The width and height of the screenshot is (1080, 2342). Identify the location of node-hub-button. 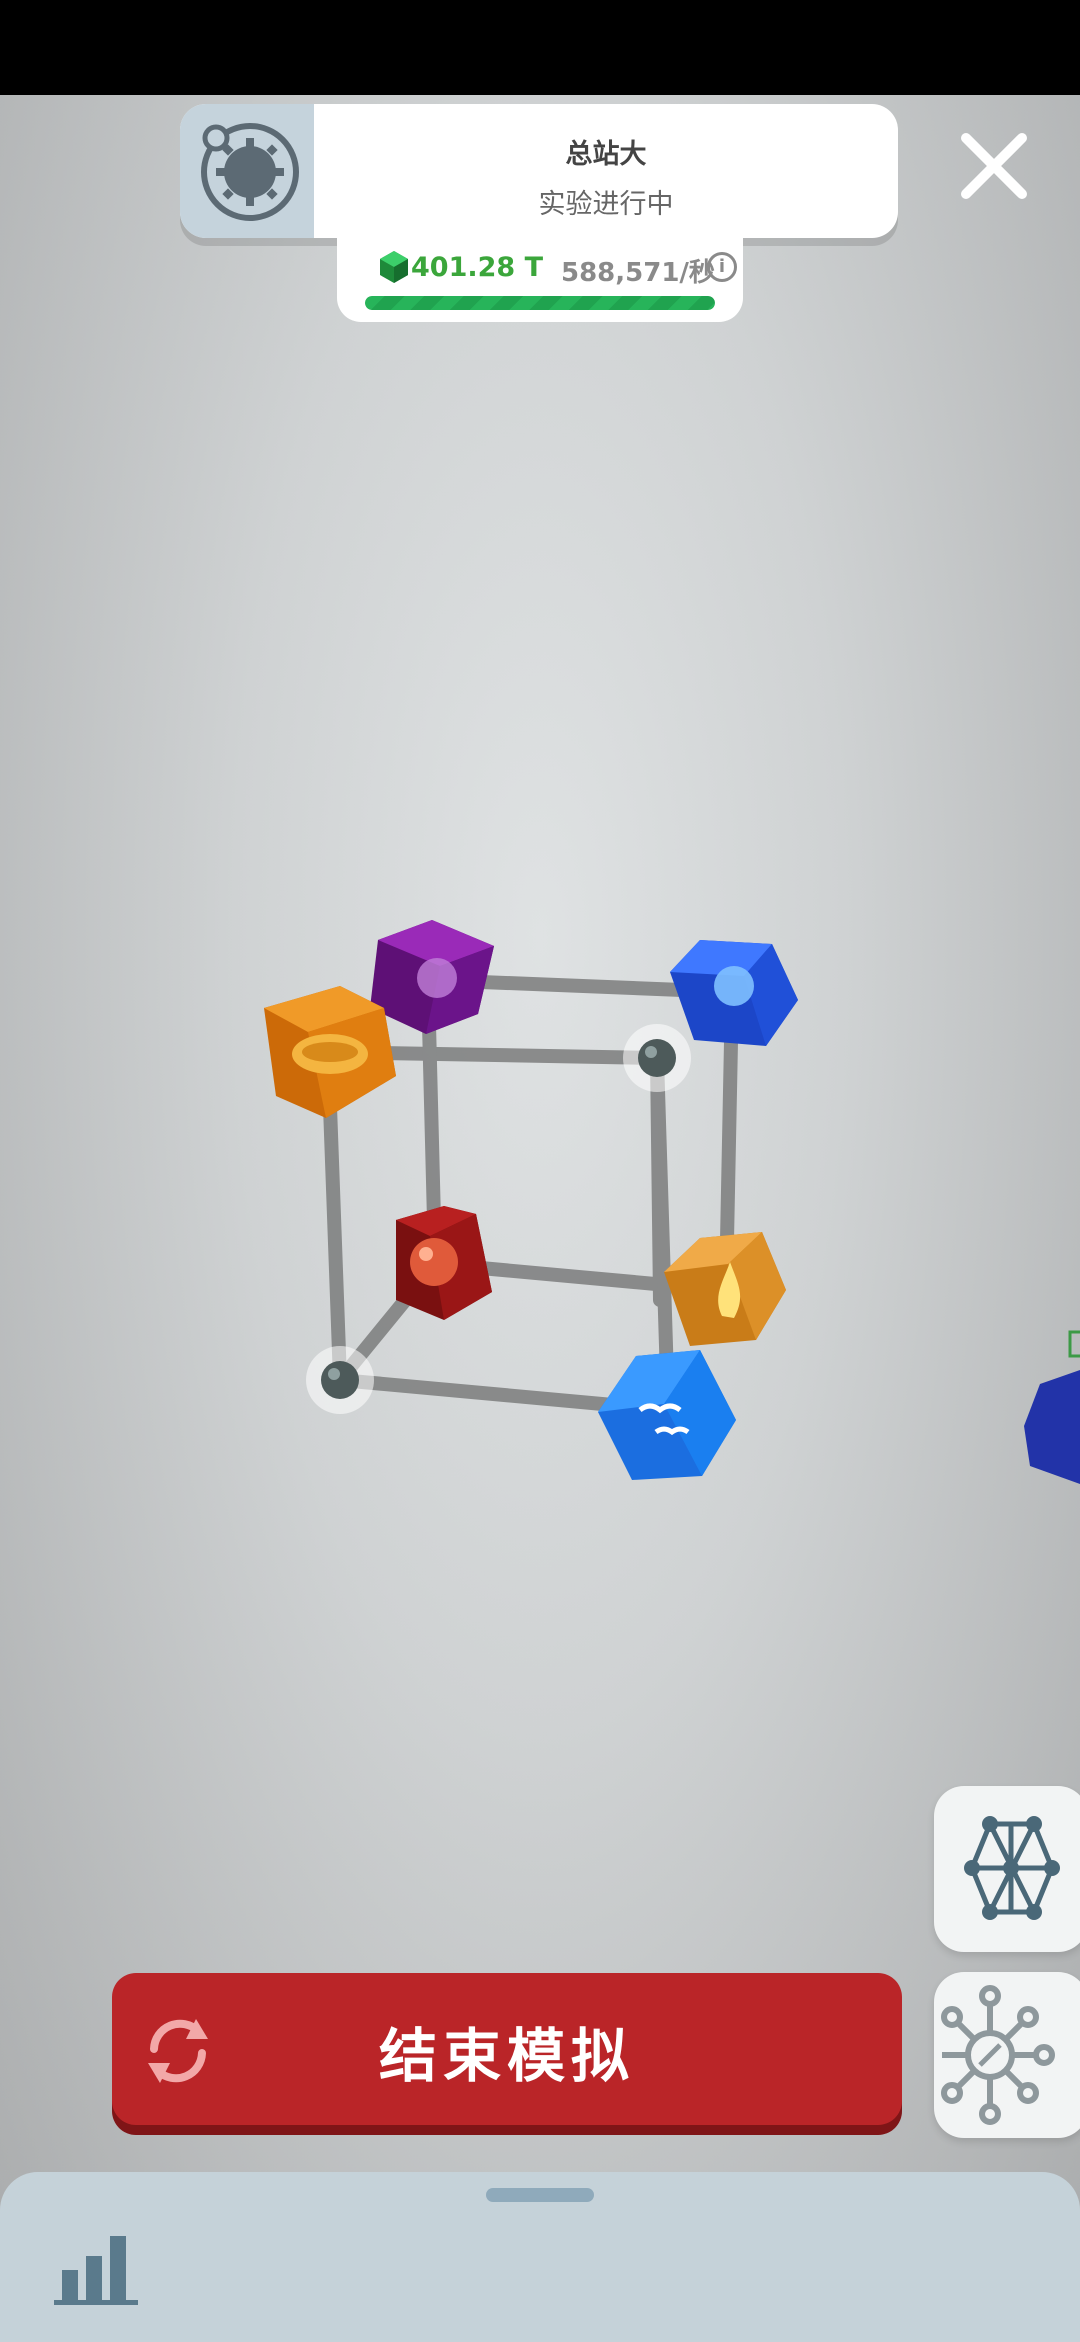
(1007, 2055).